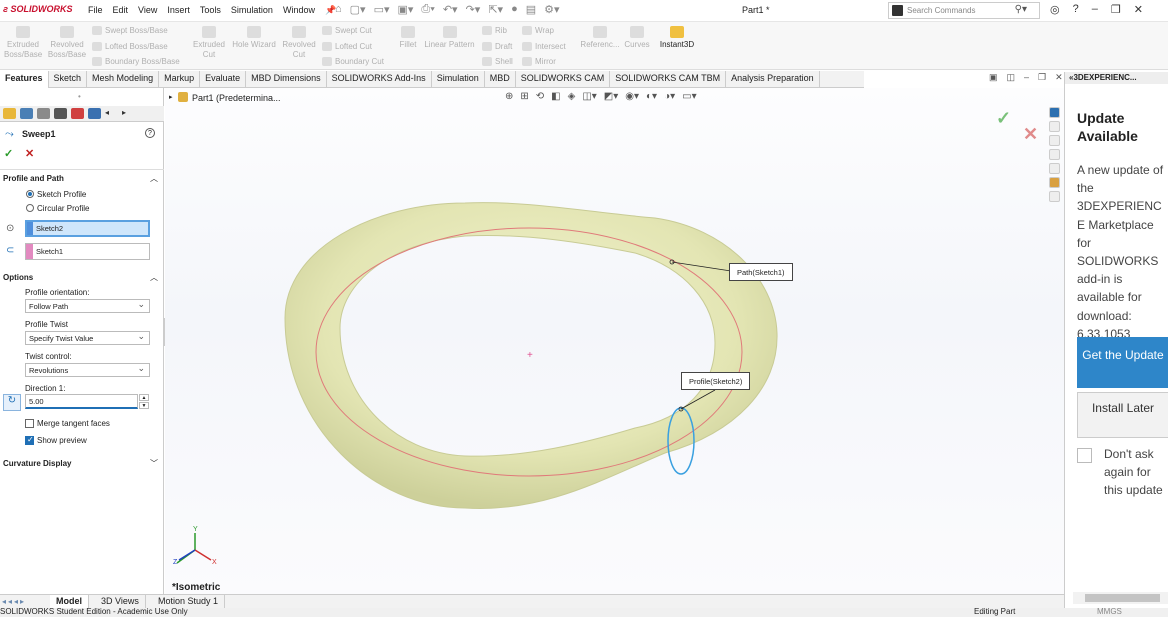 The height and width of the screenshot is (617, 1168). I want to click on status-units: MMGS, so click(1109, 612).